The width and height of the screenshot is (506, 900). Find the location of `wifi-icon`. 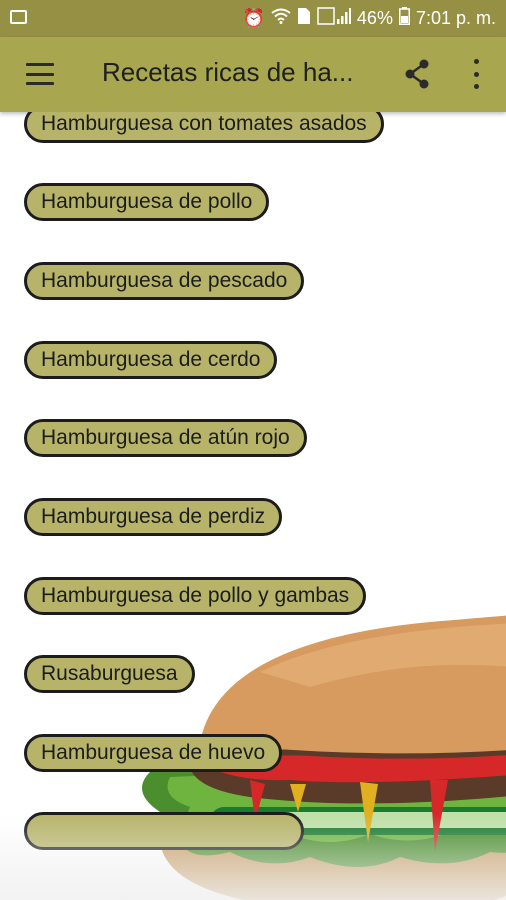

wifi-icon is located at coordinates (281, 18).